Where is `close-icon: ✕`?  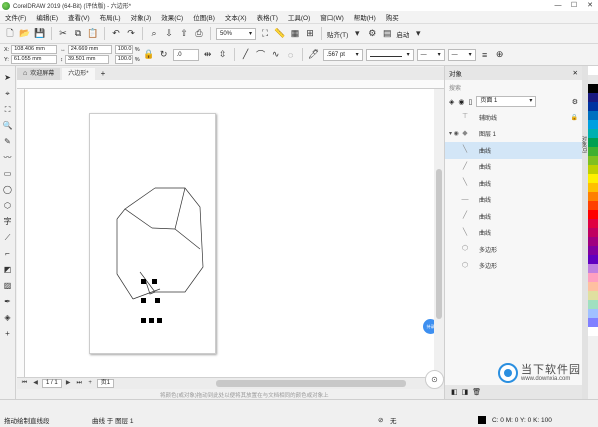
close-icon: ✕ is located at coordinates (575, 73).